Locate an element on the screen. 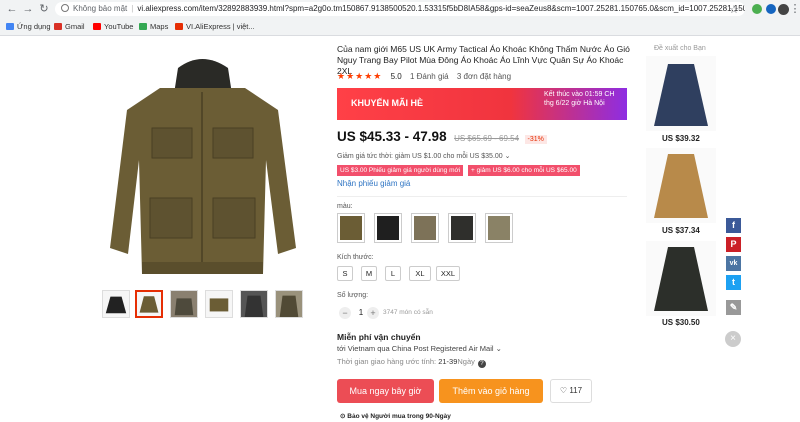 The image size is (800, 422). stock-available: 3747 món có sẵn is located at coordinates (408, 312).